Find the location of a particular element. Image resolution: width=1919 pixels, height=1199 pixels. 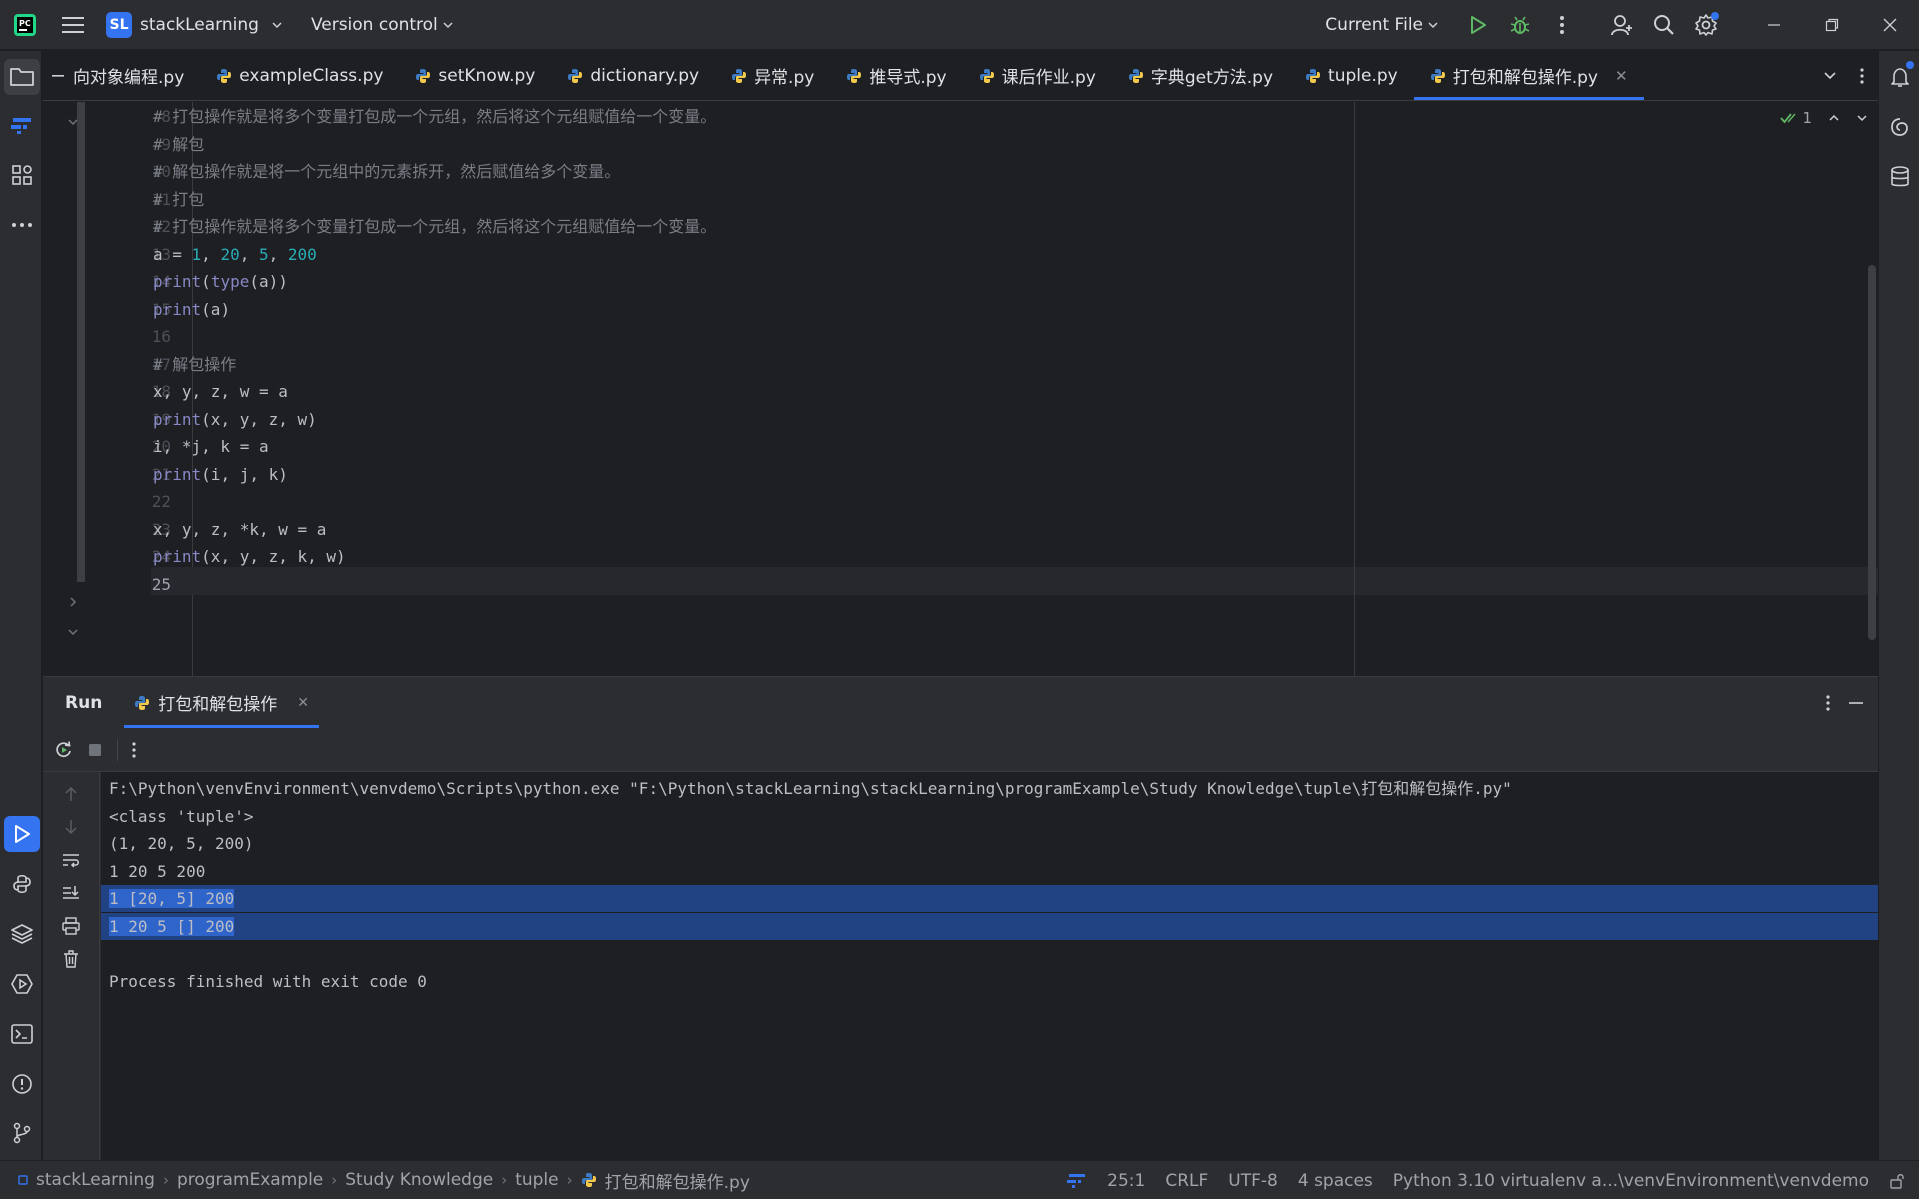

services-tool-button is located at coordinates (22, 984).